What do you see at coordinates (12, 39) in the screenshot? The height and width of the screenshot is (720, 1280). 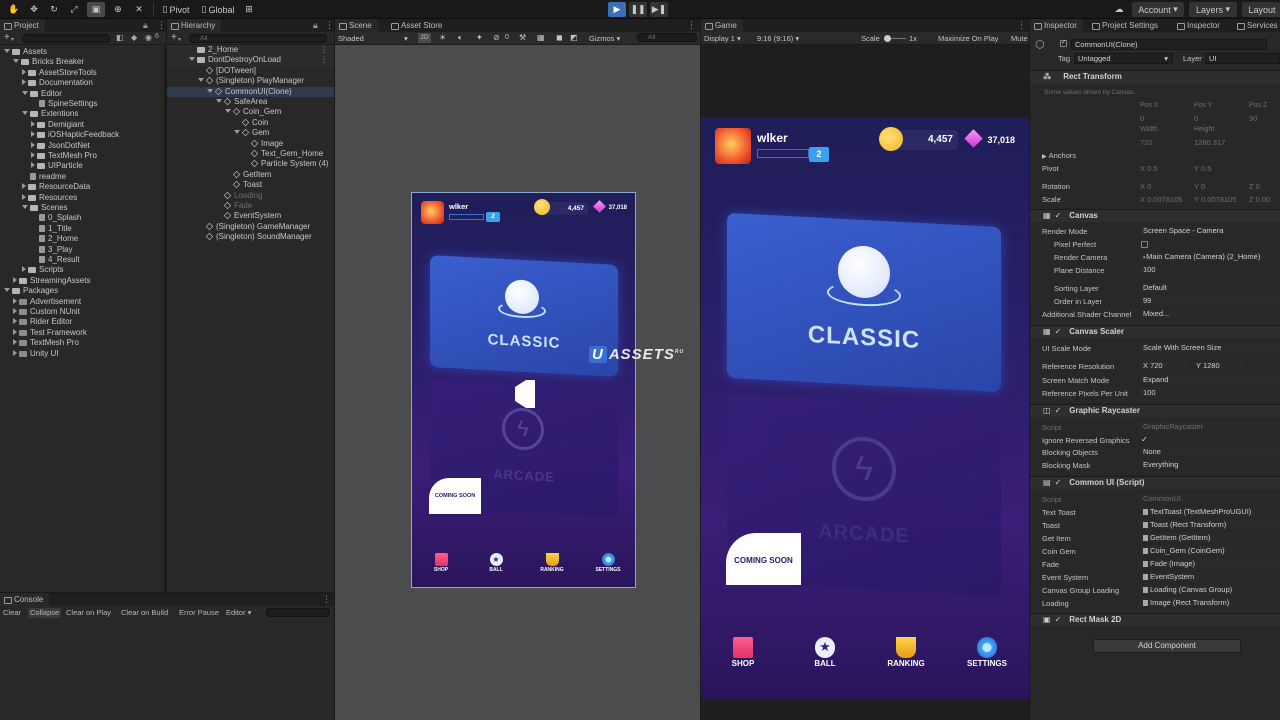 I see `chevron-down-icon: ▾` at bounding box center [12, 39].